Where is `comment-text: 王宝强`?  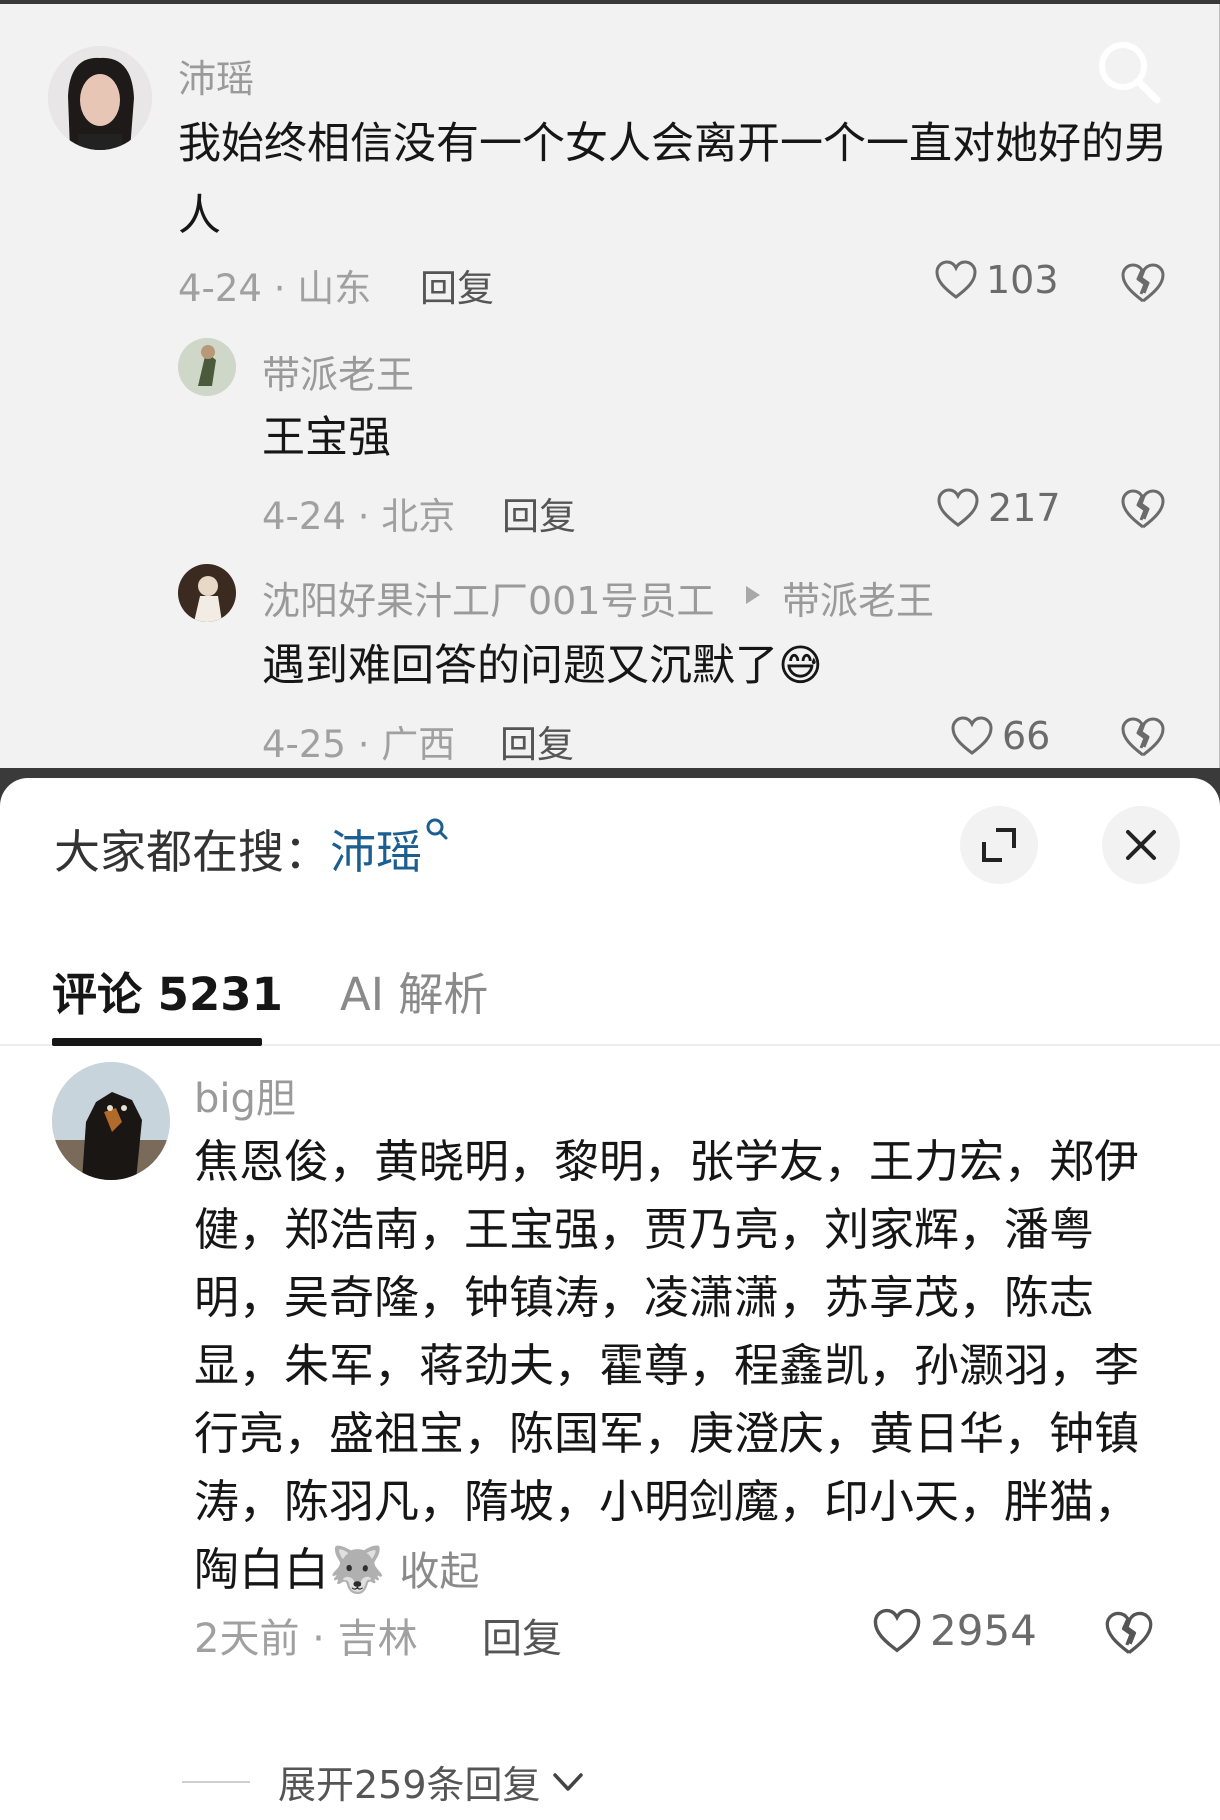
comment-text: 王宝强 is located at coordinates (326, 438).